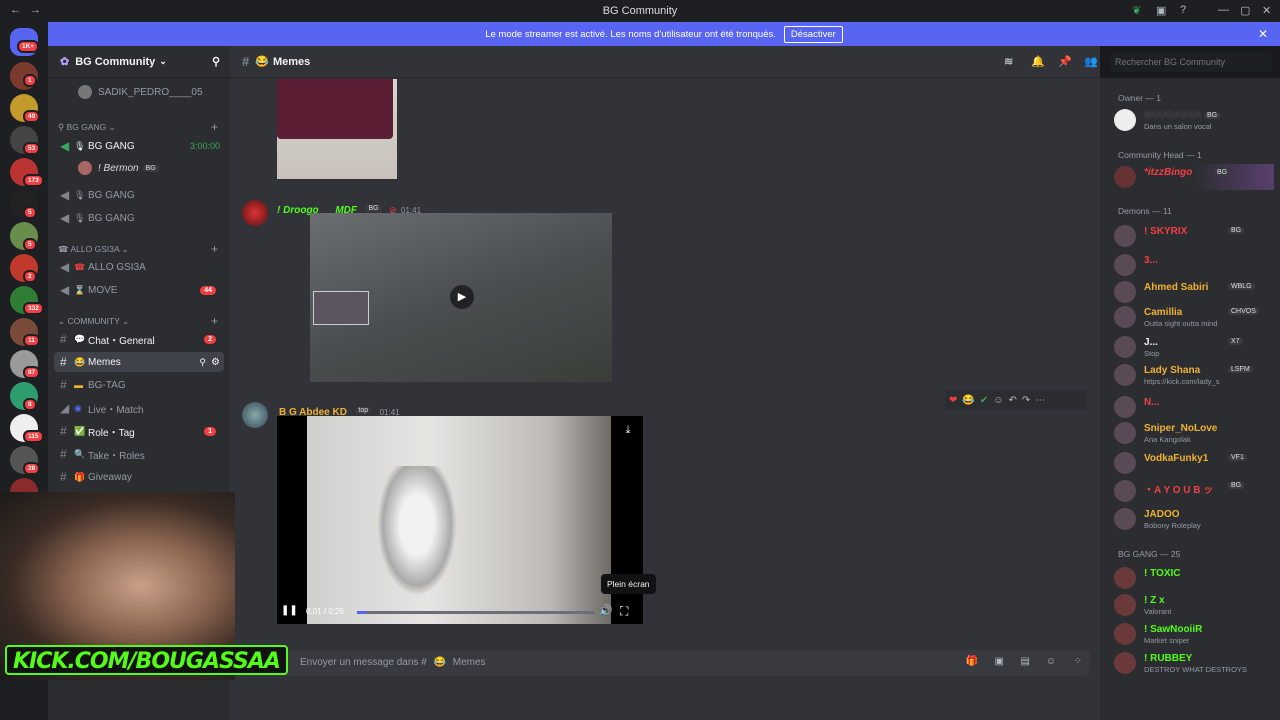 The image size is (1280, 720). I want to click on category-allo: ☎ ALLO GSI3A ⌄, so click(93, 249).